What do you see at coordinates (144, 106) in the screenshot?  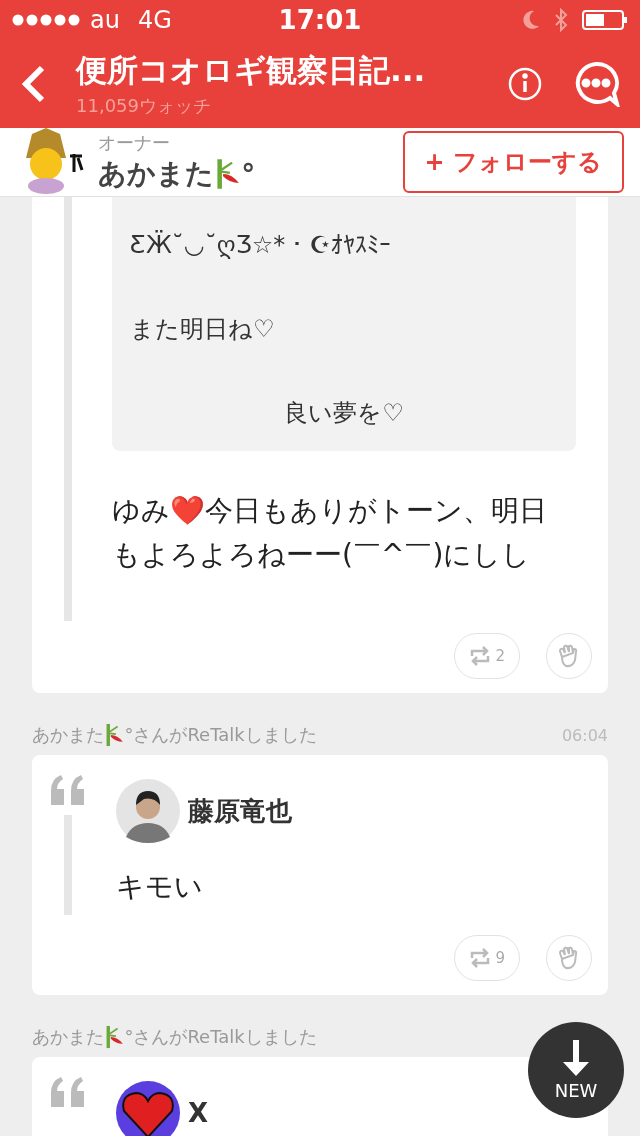 I see `watch-count: 11,059ウォッチ` at bounding box center [144, 106].